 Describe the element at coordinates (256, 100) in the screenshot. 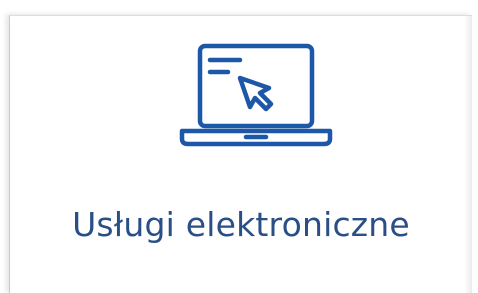

I see `laptop-cursor-icon` at that location.